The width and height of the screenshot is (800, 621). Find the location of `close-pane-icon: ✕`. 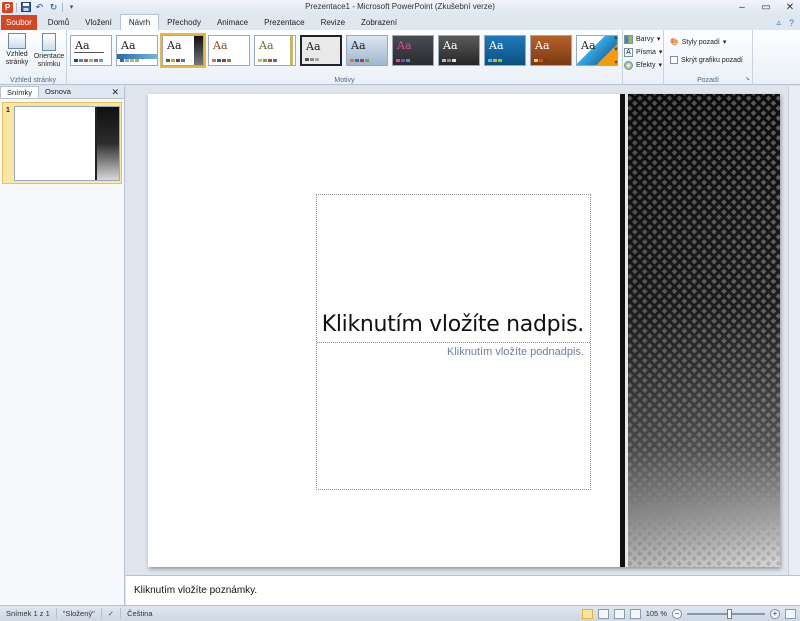

close-pane-icon: ✕ is located at coordinates (117, 92).